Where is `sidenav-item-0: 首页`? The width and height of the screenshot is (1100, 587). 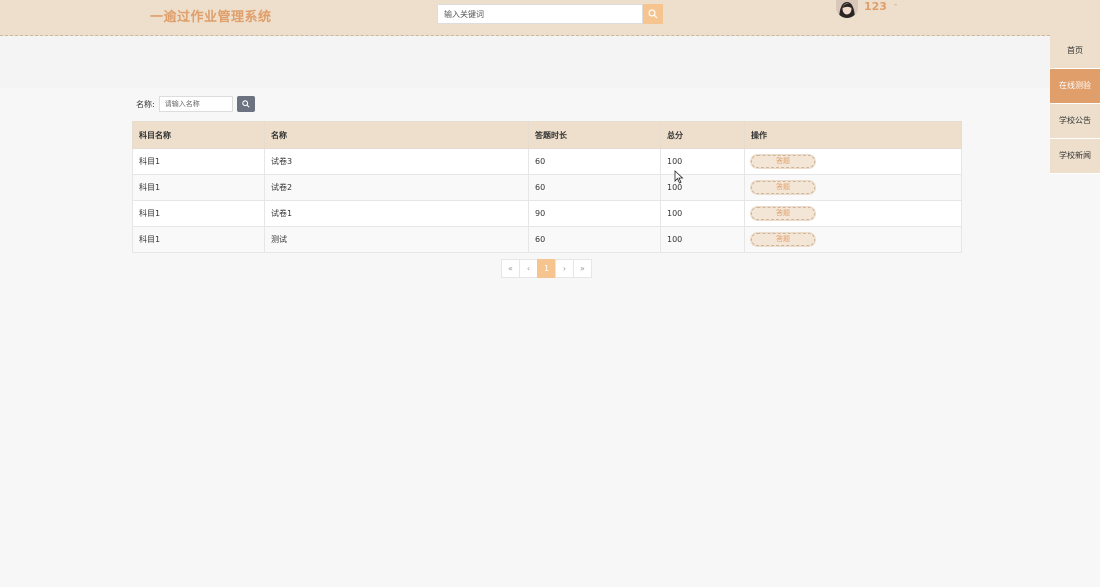
sidenav-item-0: 首页 is located at coordinates (1075, 51).